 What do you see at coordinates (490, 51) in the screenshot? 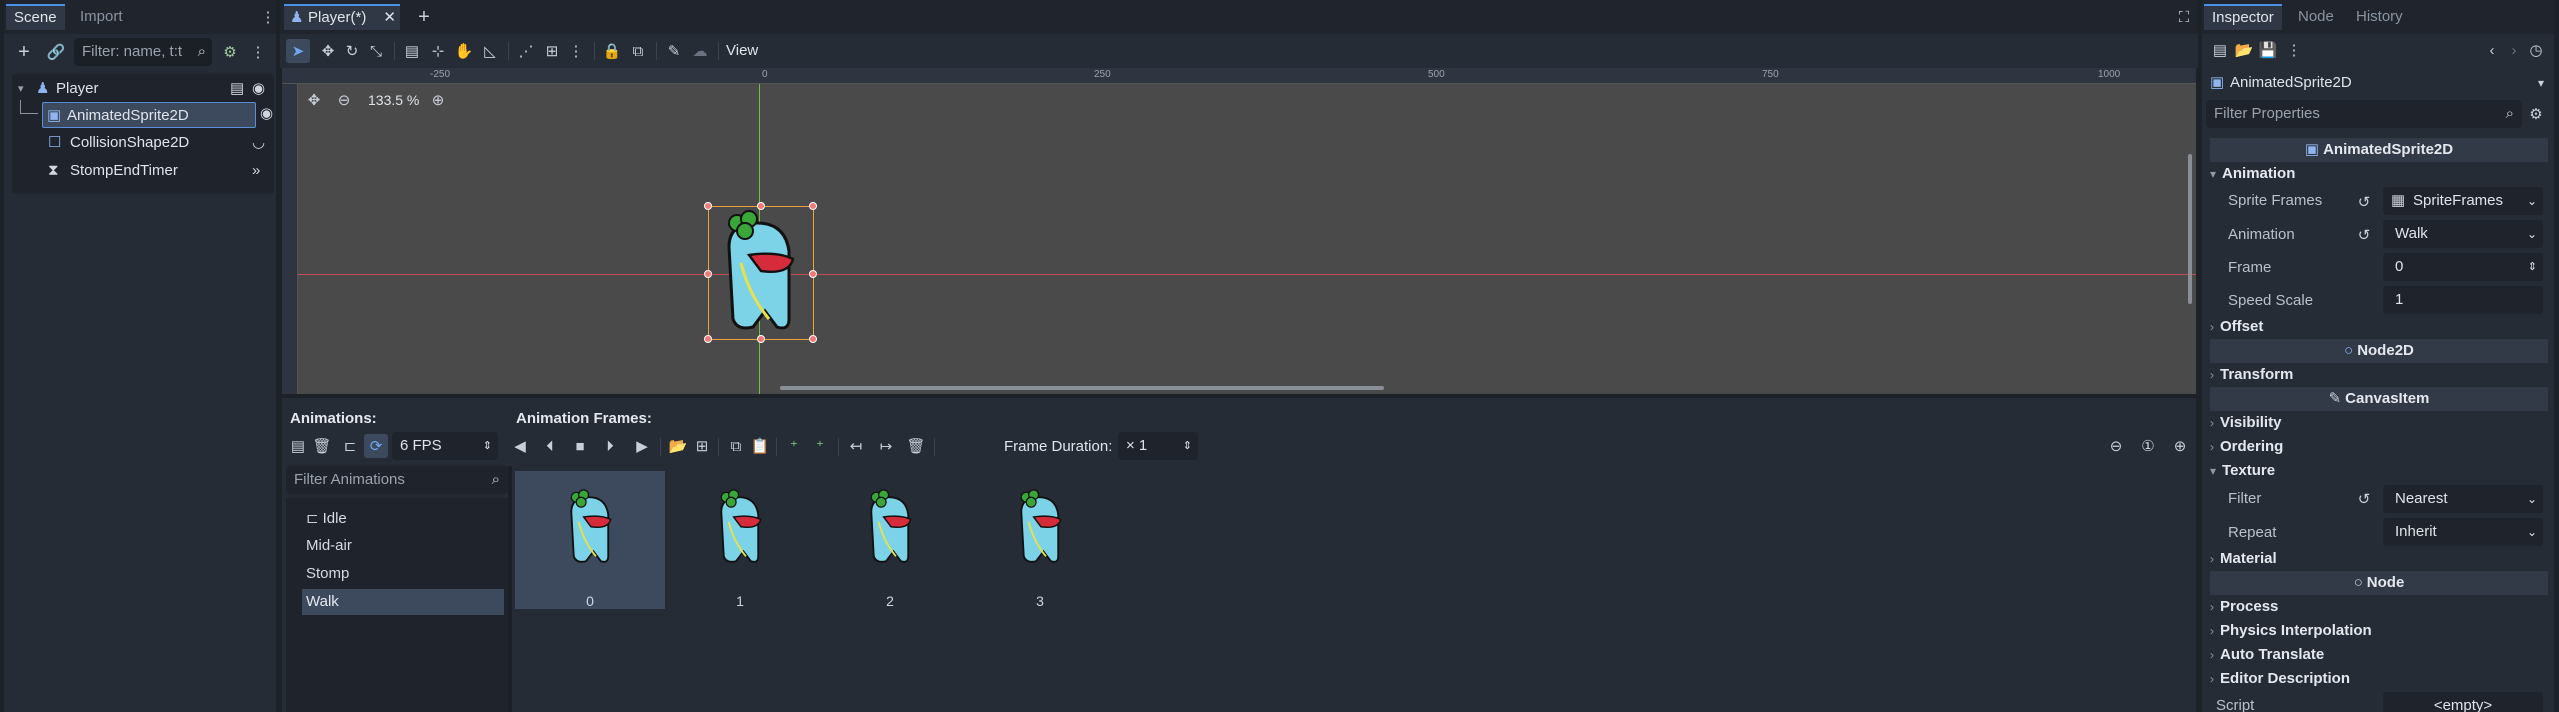
I see `ruler-tool-icon: ◺` at bounding box center [490, 51].